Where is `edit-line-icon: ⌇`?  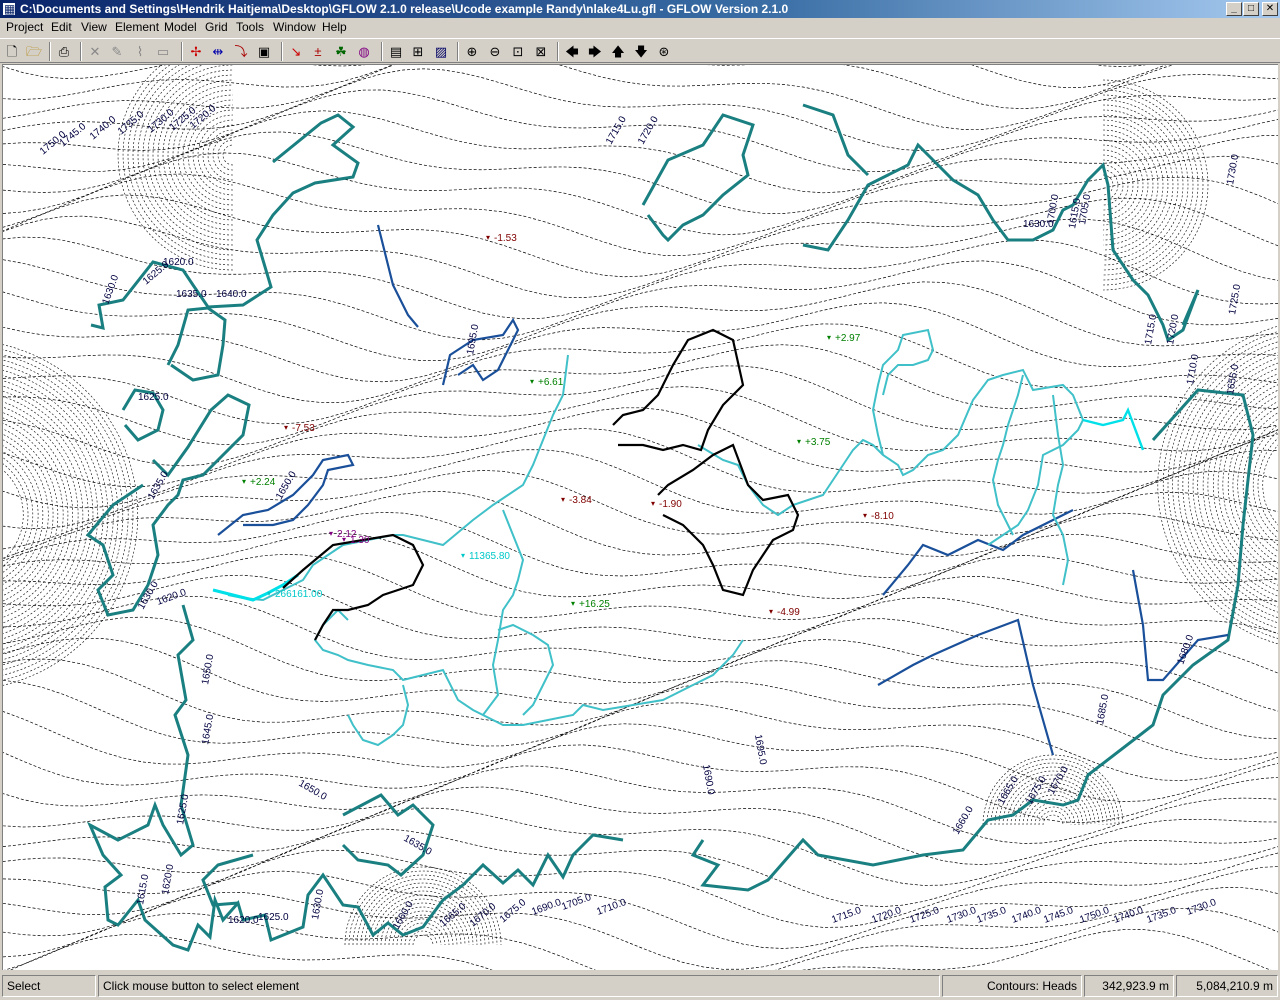
edit-line-icon: ⌇ is located at coordinates (140, 51).